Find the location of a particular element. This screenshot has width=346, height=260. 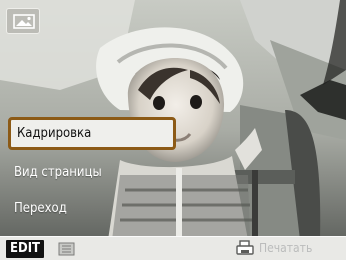

print-button: Печатать is located at coordinates (289, 248).